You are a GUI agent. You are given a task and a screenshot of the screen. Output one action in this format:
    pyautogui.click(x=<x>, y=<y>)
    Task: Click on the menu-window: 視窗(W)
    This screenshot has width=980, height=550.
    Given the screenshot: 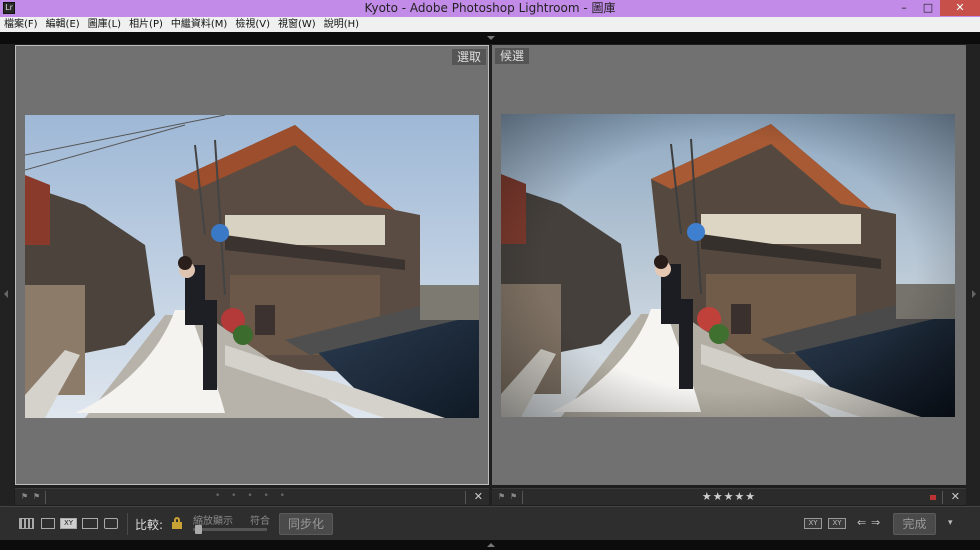 What is the action you would take?
    pyautogui.click(x=297, y=24)
    